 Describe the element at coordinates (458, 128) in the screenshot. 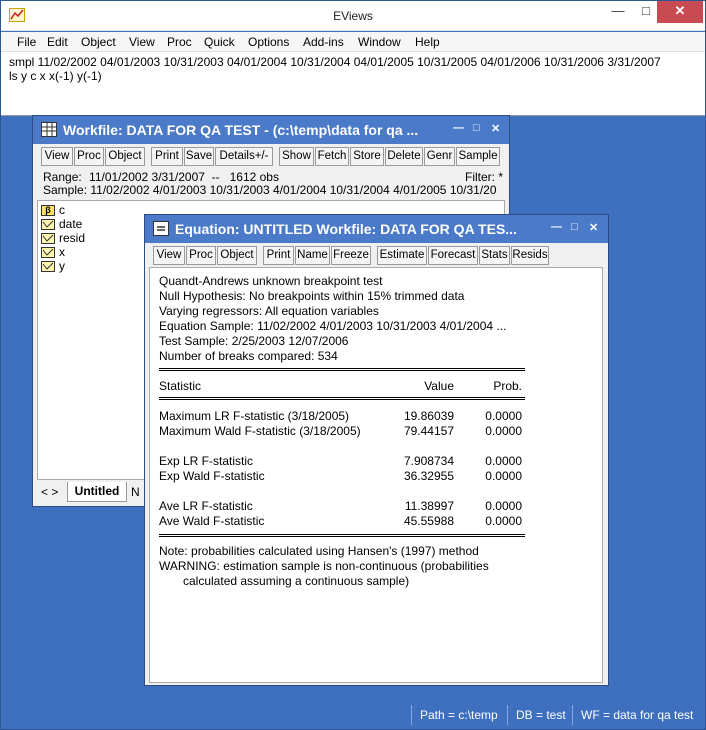

I see `workfile-minimize-button: —` at that location.